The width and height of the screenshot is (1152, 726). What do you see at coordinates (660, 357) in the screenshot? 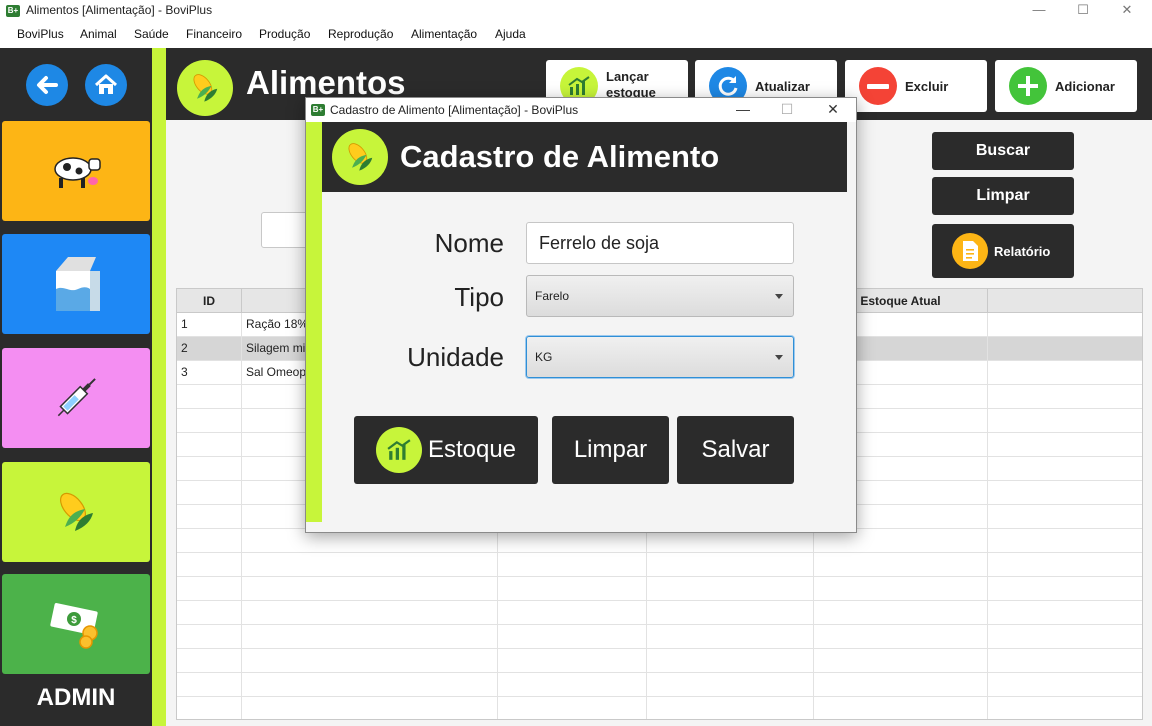
I see `unidade-select: KG` at bounding box center [660, 357].